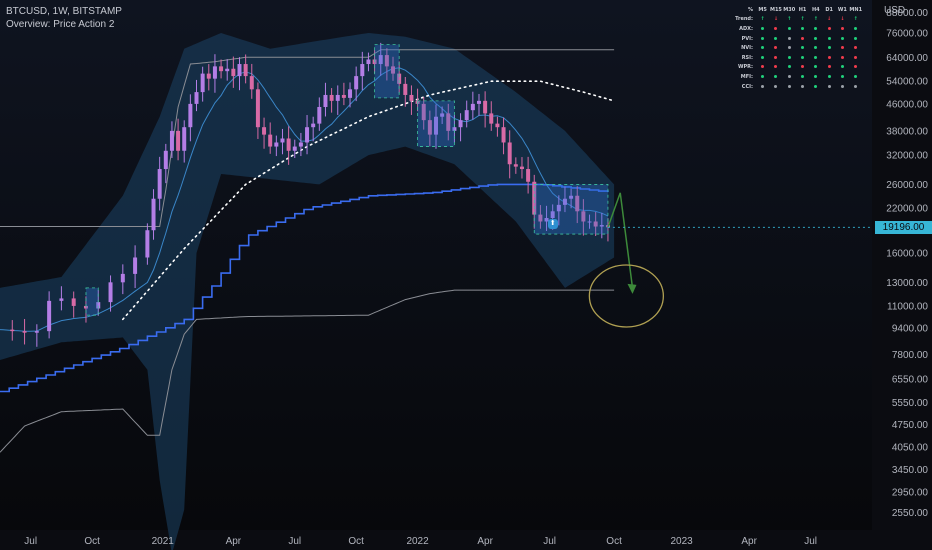  I want to click on y-tick-label: 4050.00, so click(910, 448).